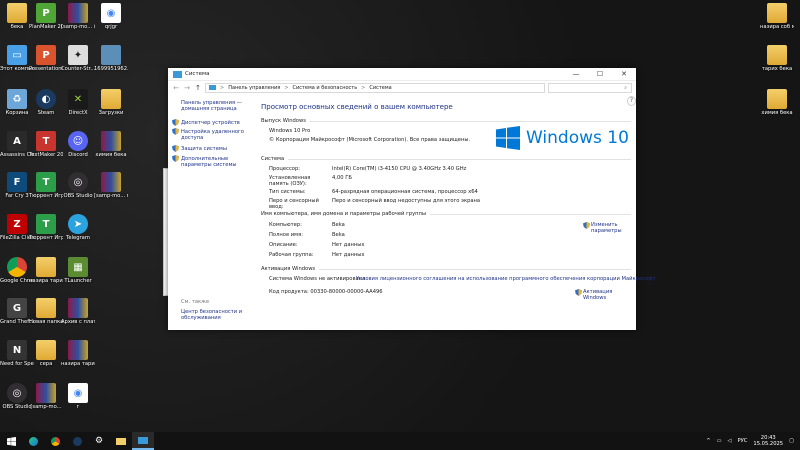 This screenshot has width=800, height=450. What do you see at coordinates (254, 88) in the screenshot?
I see `breadcrumb-control-panel: Панель управления` at bounding box center [254, 88].